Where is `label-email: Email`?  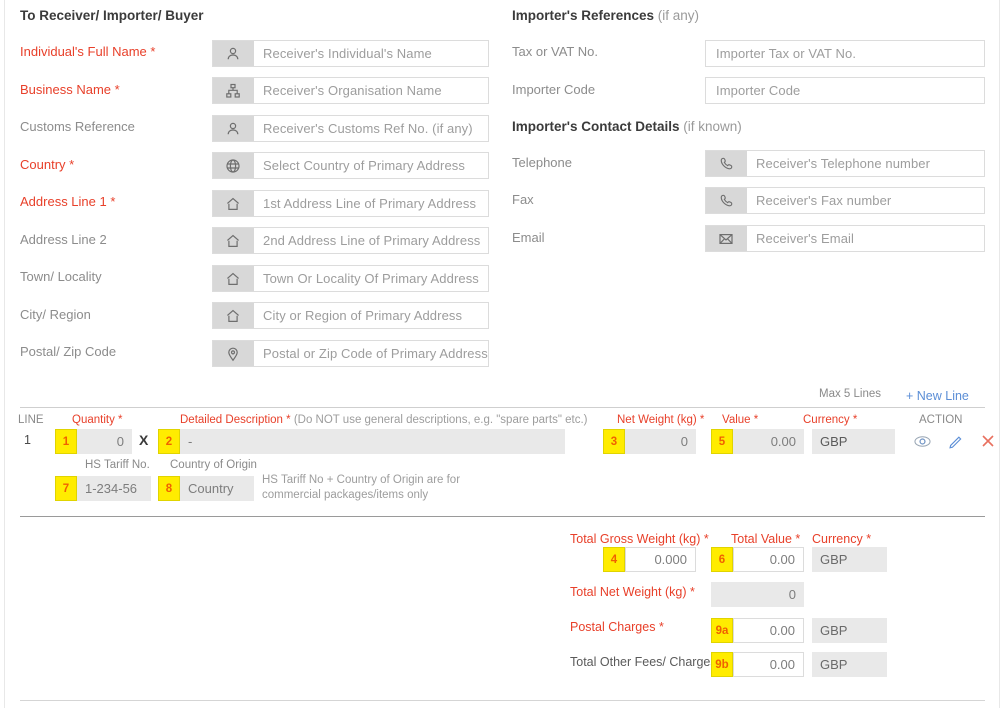 label-email: Email is located at coordinates (528, 237).